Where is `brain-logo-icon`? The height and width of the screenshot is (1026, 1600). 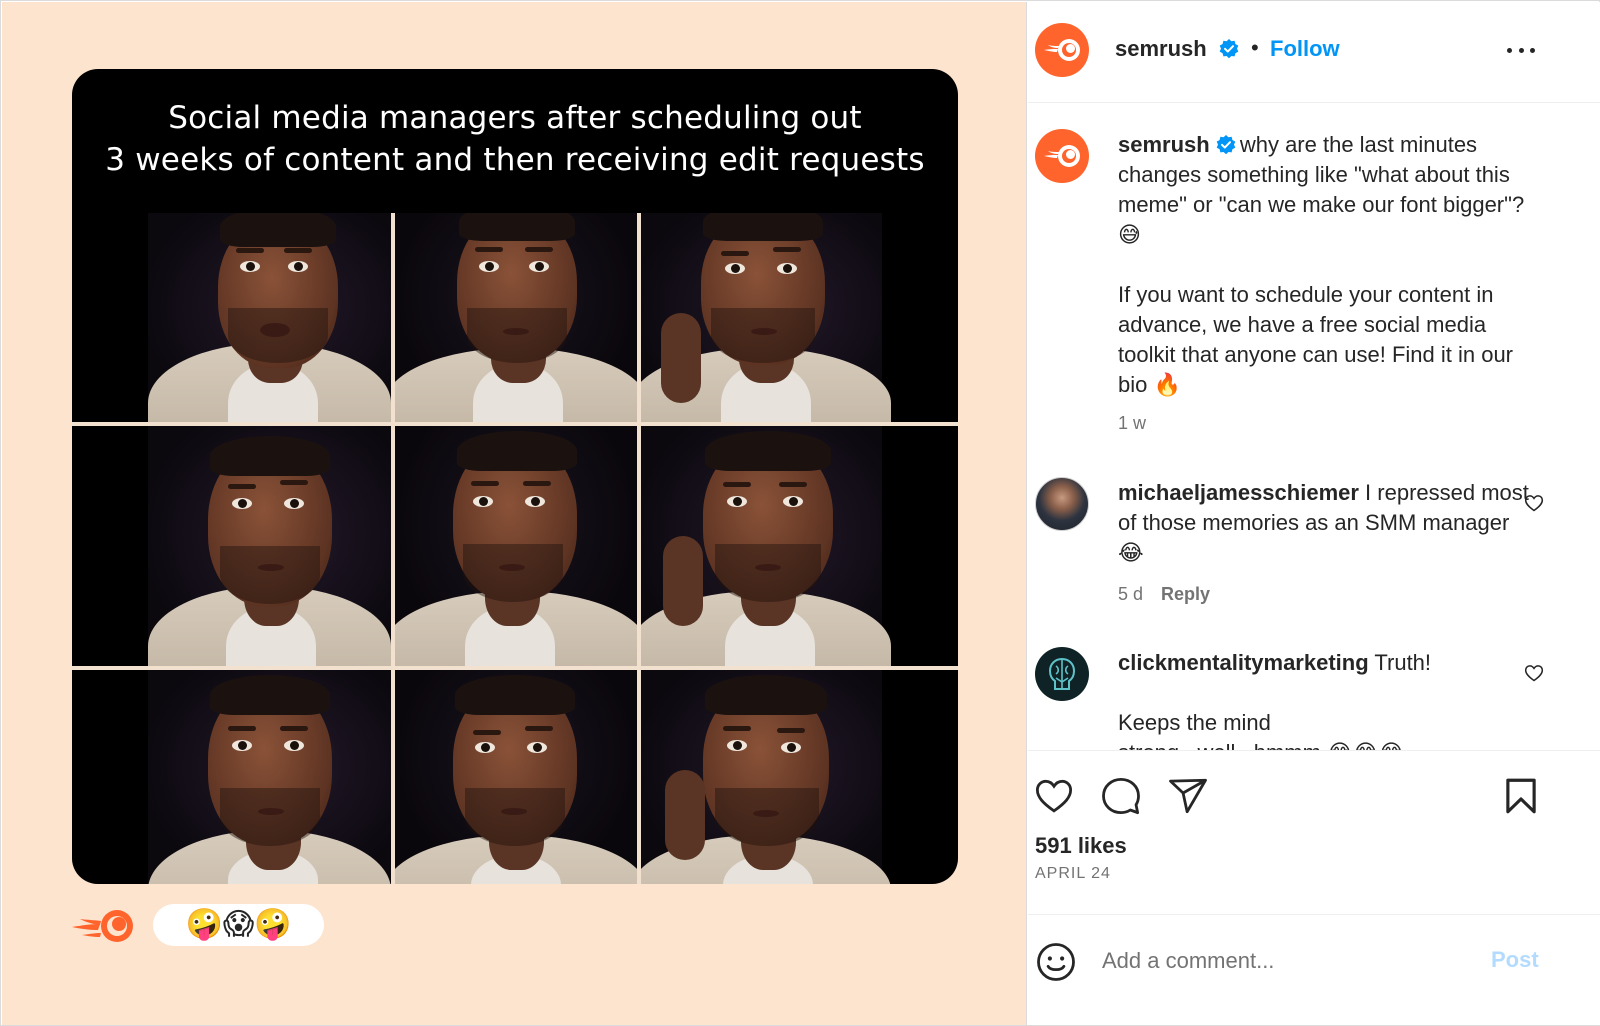 brain-logo-icon is located at coordinates (1062, 673).